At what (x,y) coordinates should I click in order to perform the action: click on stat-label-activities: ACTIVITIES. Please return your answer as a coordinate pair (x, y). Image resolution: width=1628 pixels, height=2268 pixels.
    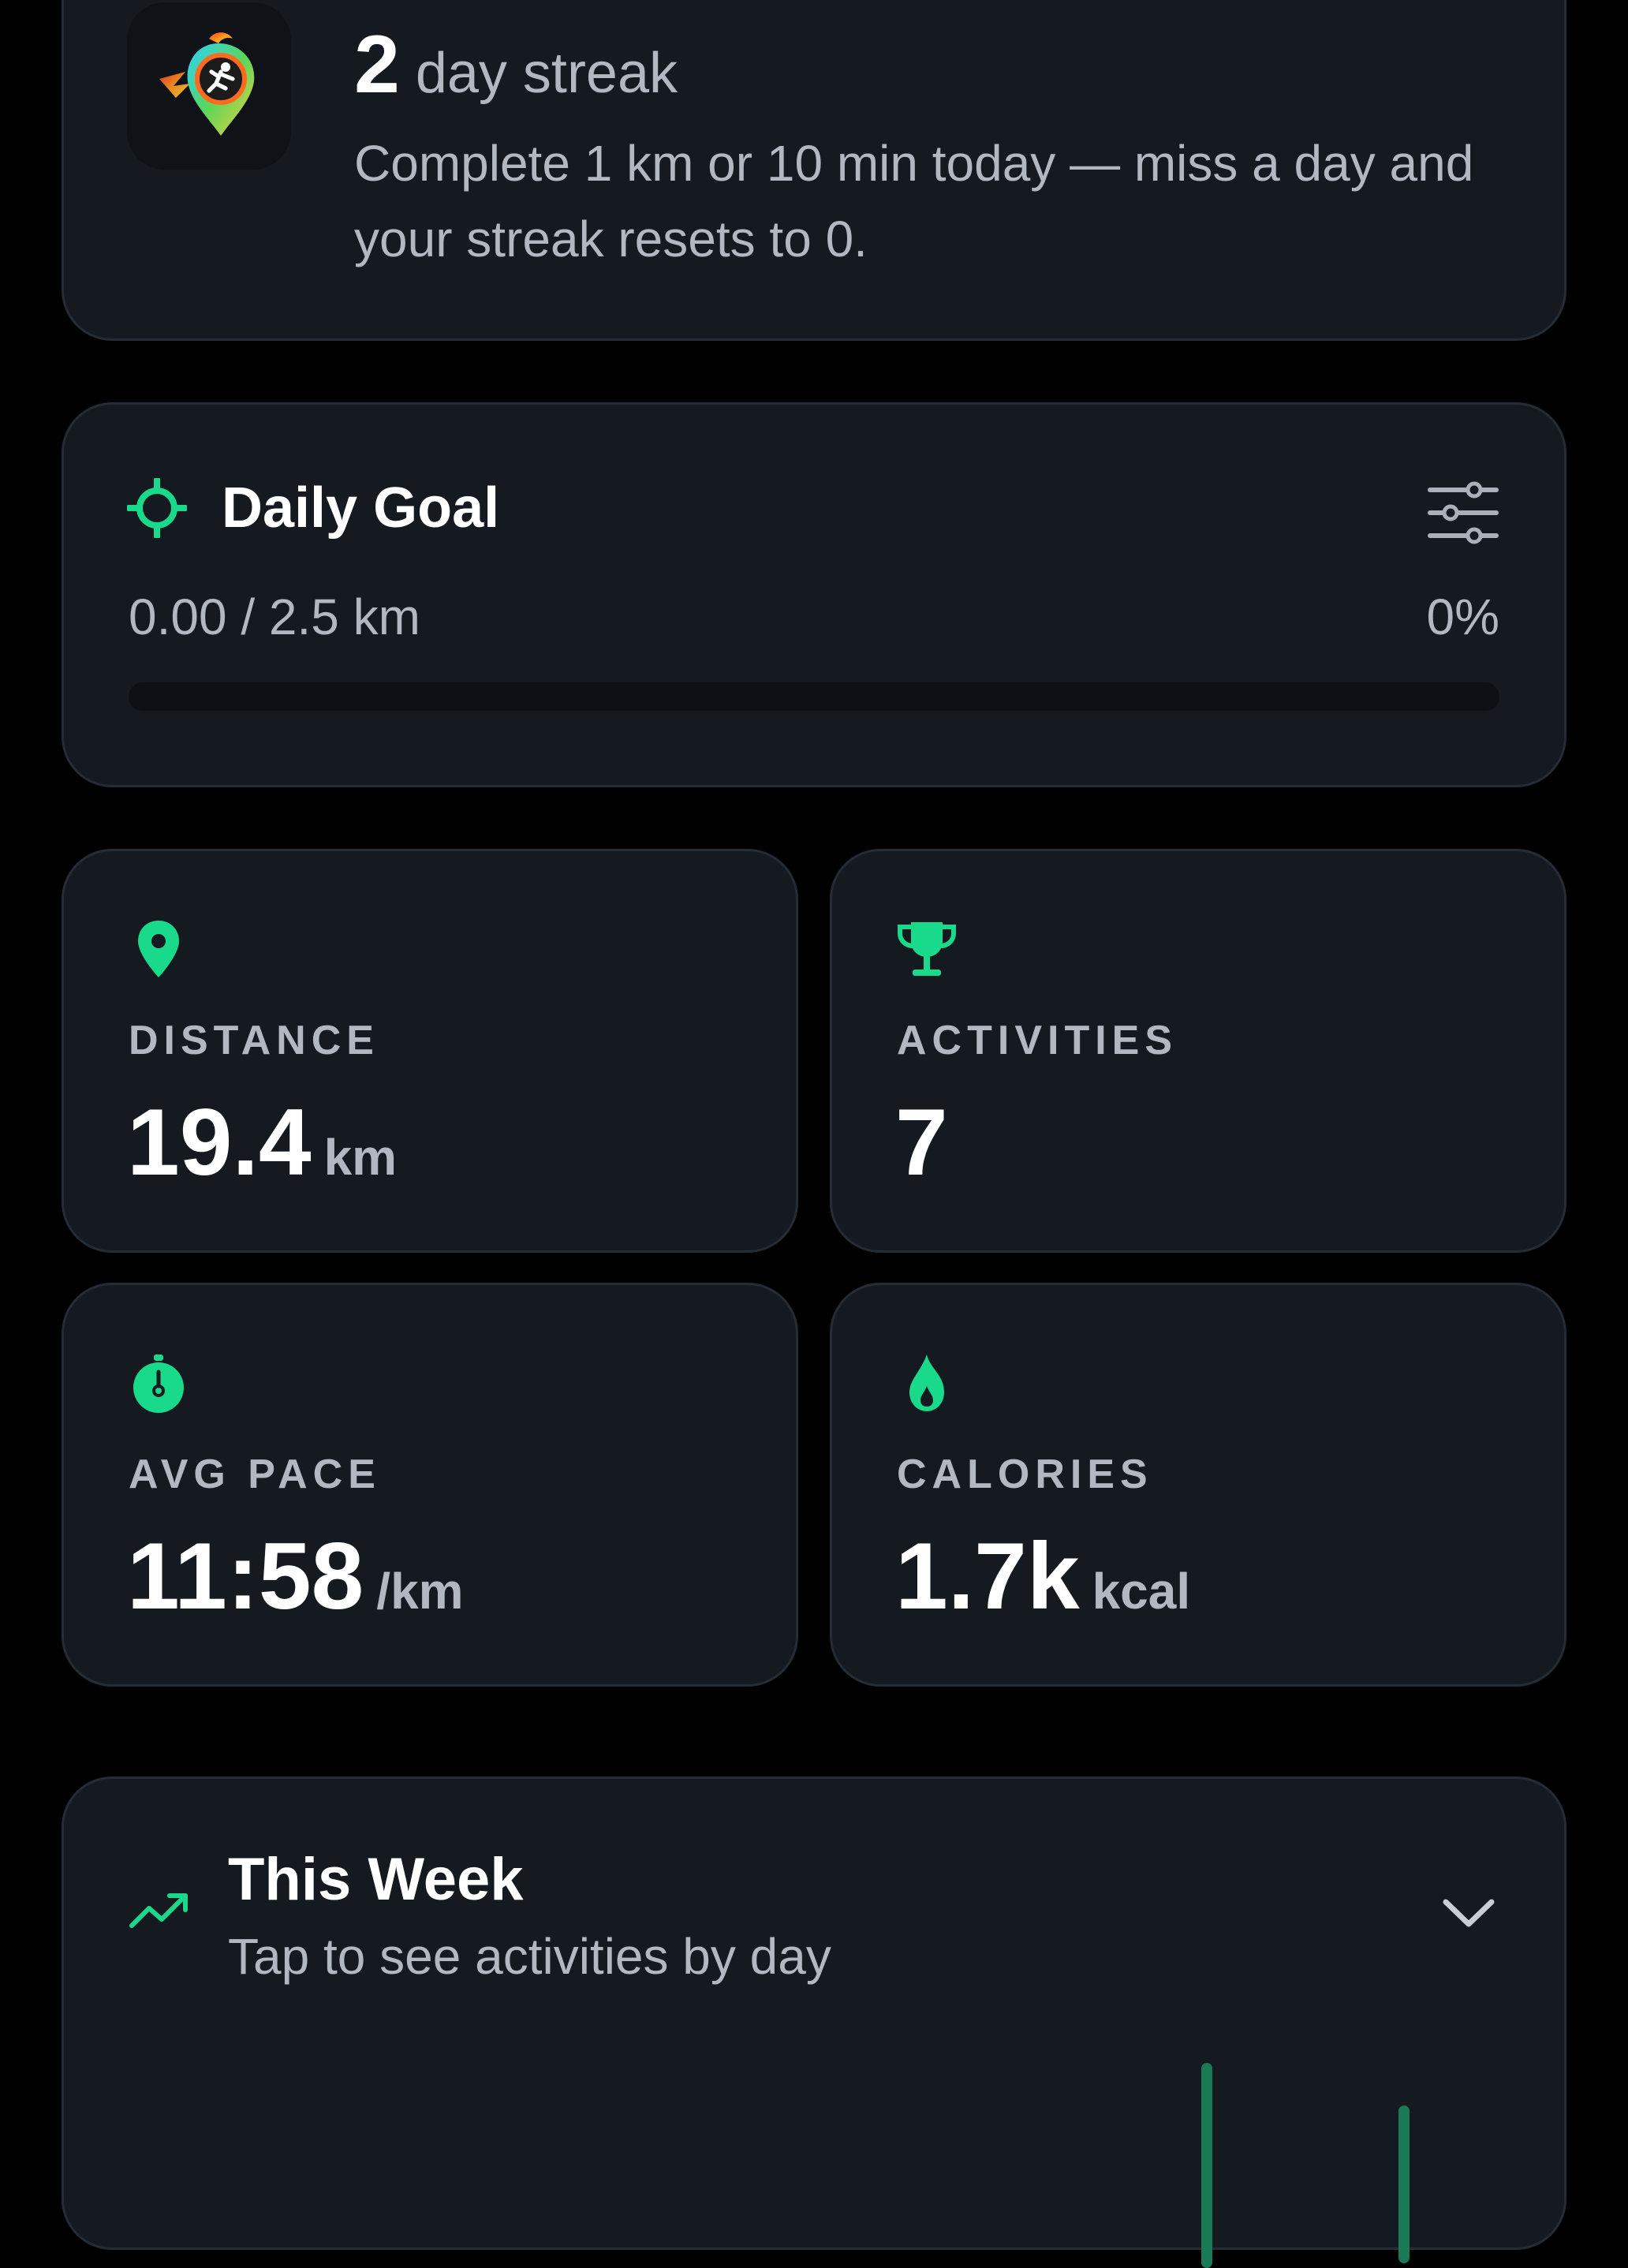
    Looking at the image, I should click on (1037, 1040).